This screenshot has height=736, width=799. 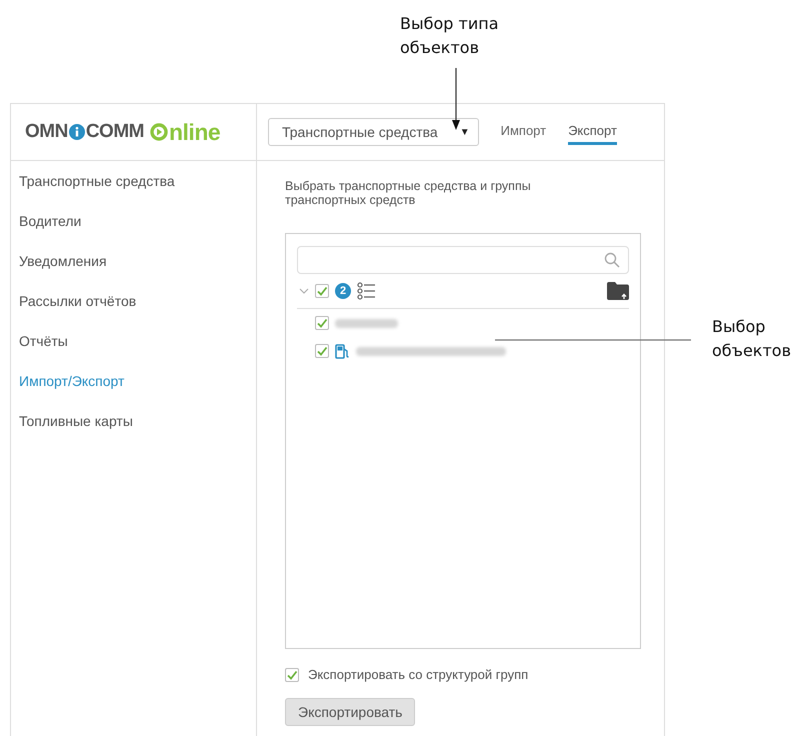 I want to click on search-icon, so click(x=612, y=260).